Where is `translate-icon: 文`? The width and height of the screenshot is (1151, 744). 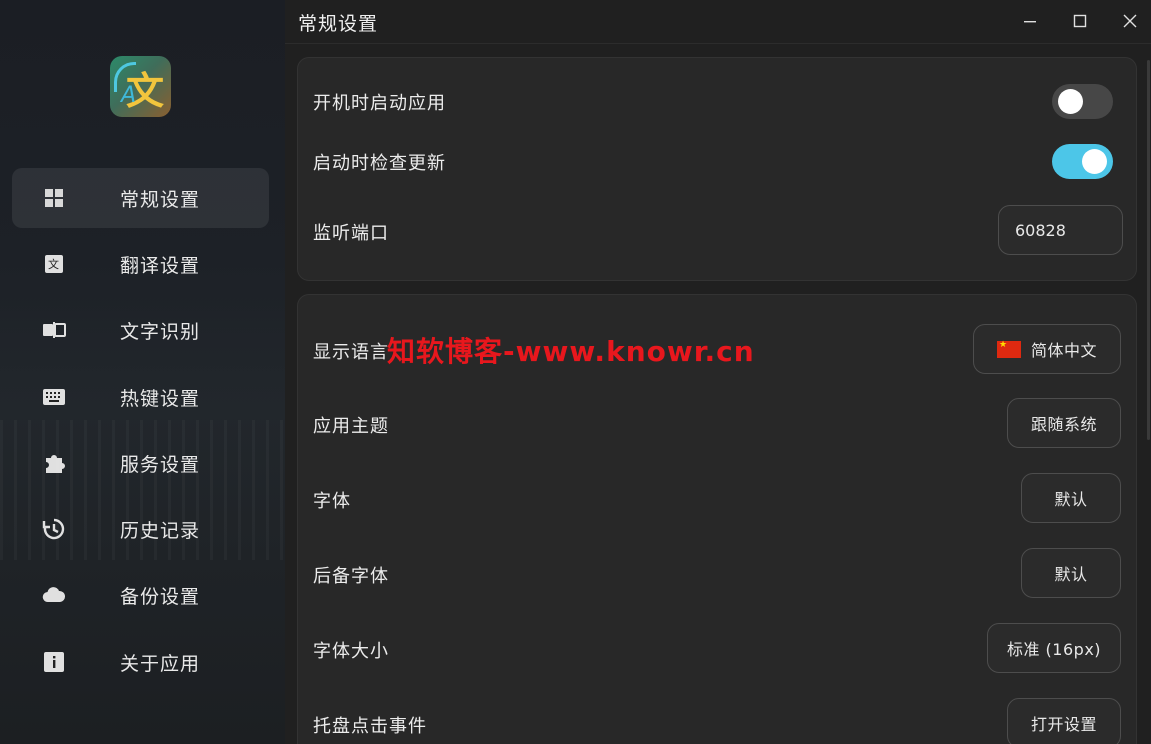
translate-icon: 文 is located at coordinates (54, 264).